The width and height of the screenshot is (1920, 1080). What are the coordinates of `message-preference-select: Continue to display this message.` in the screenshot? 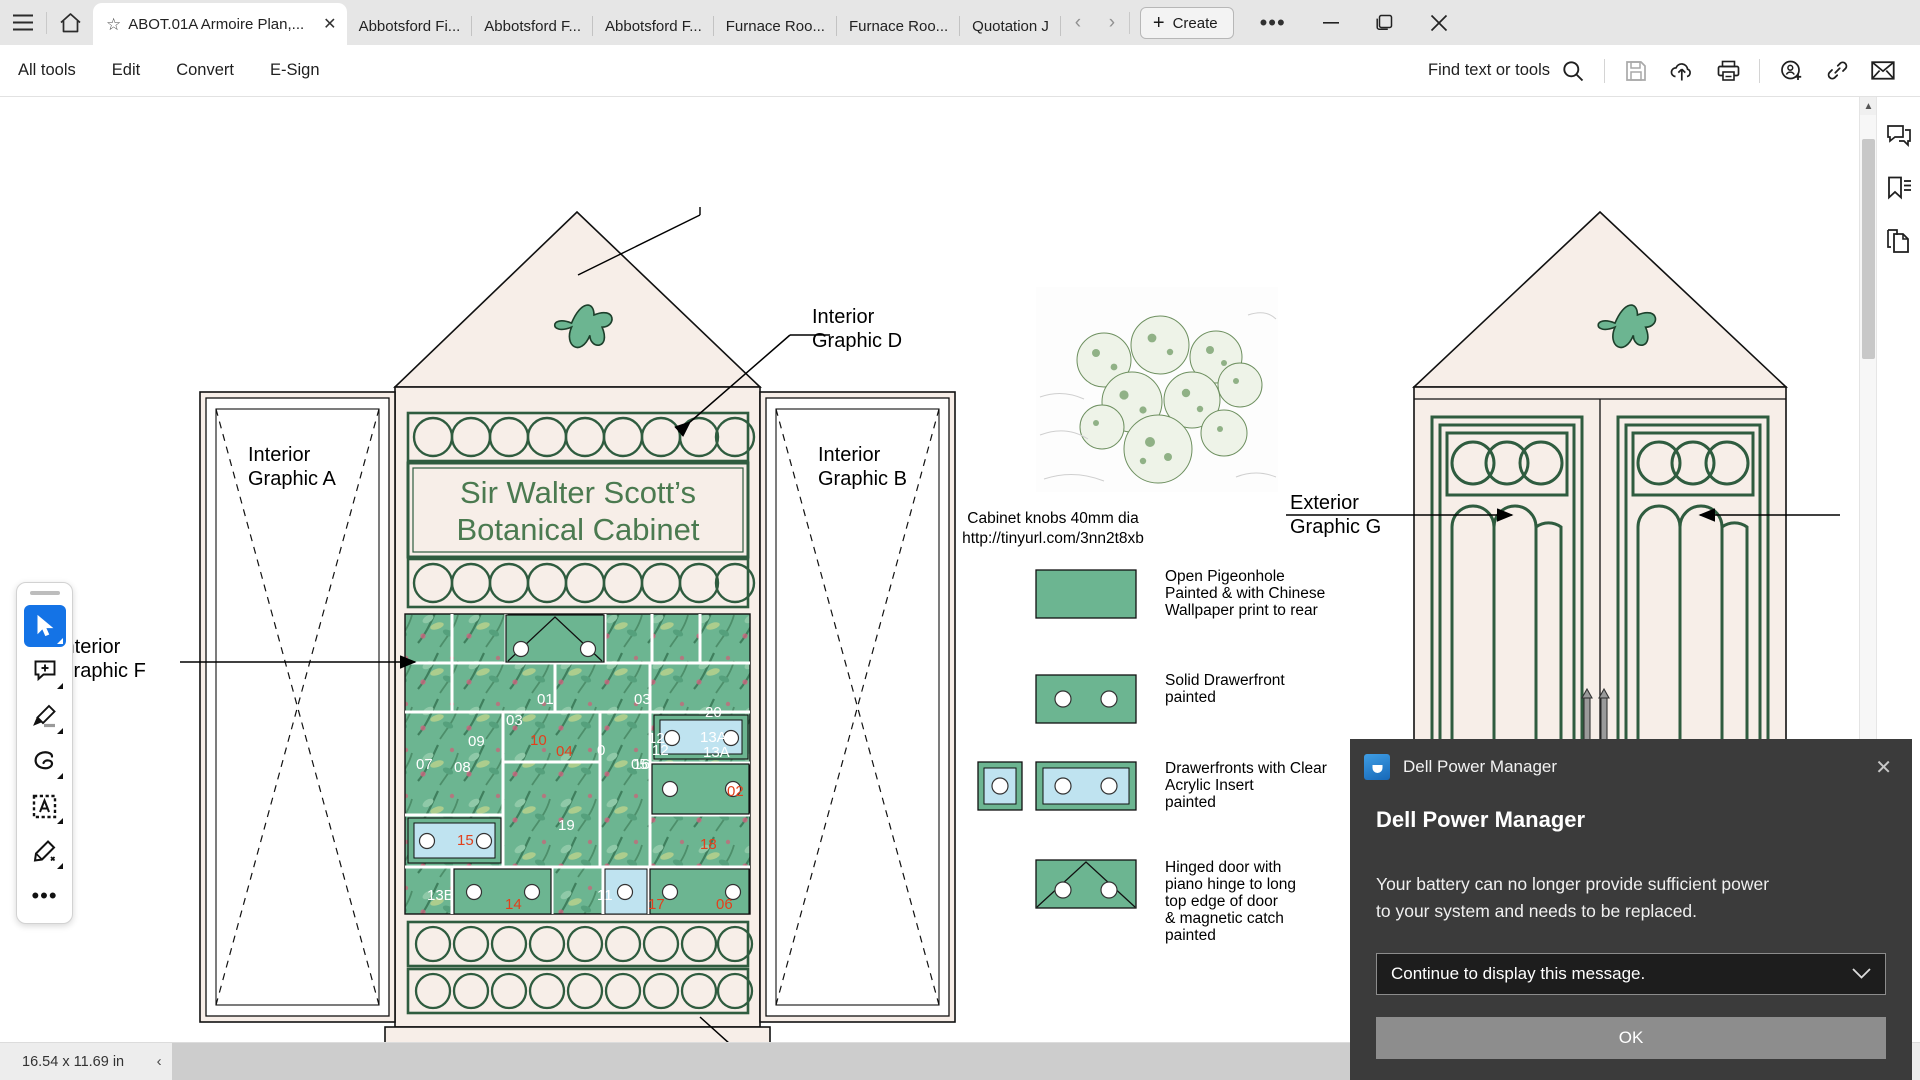 It's located at (1631, 974).